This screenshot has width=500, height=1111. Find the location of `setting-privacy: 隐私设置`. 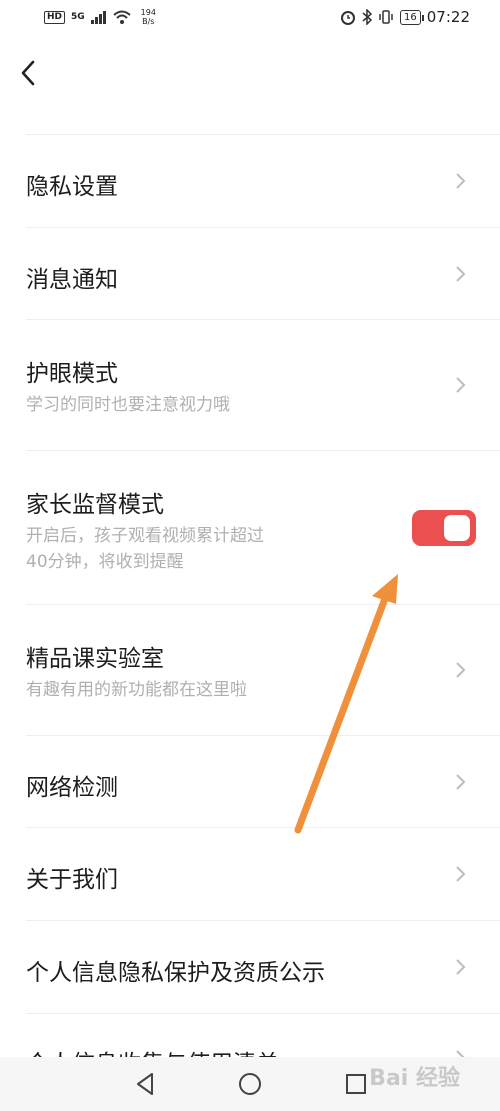

setting-privacy: 隐私设置 is located at coordinates (263, 180).